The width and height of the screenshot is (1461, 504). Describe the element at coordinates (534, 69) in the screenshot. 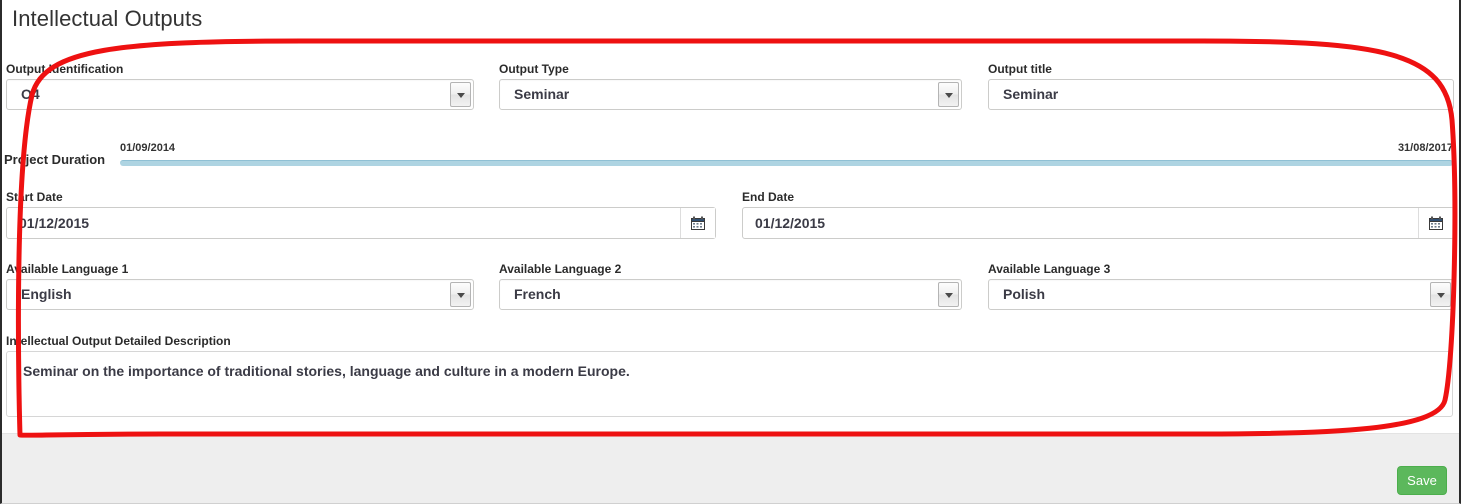

I see `output-type-label: Output Type` at that location.